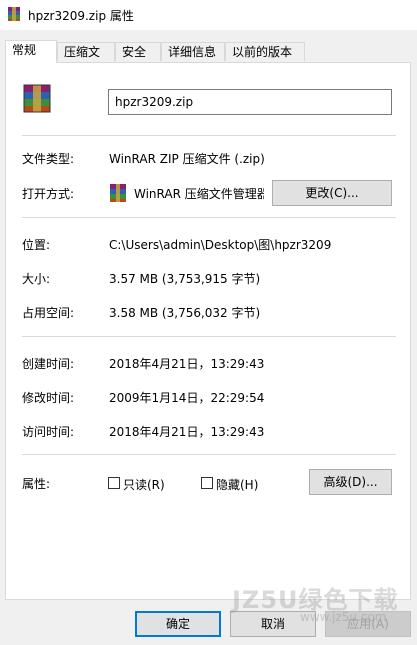  What do you see at coordinates (265, 51) in the screenshot?
I see `tab-previous-versions: 以前的版本` at bounding box center [265, 51].